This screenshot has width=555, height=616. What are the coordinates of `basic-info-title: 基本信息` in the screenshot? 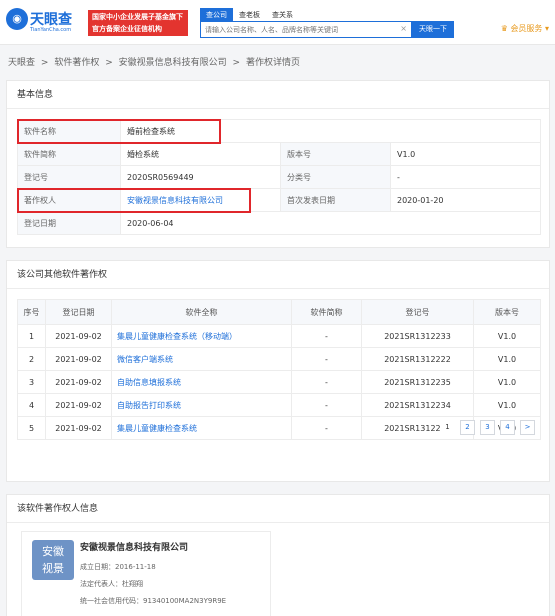 It's located at (278, 95).